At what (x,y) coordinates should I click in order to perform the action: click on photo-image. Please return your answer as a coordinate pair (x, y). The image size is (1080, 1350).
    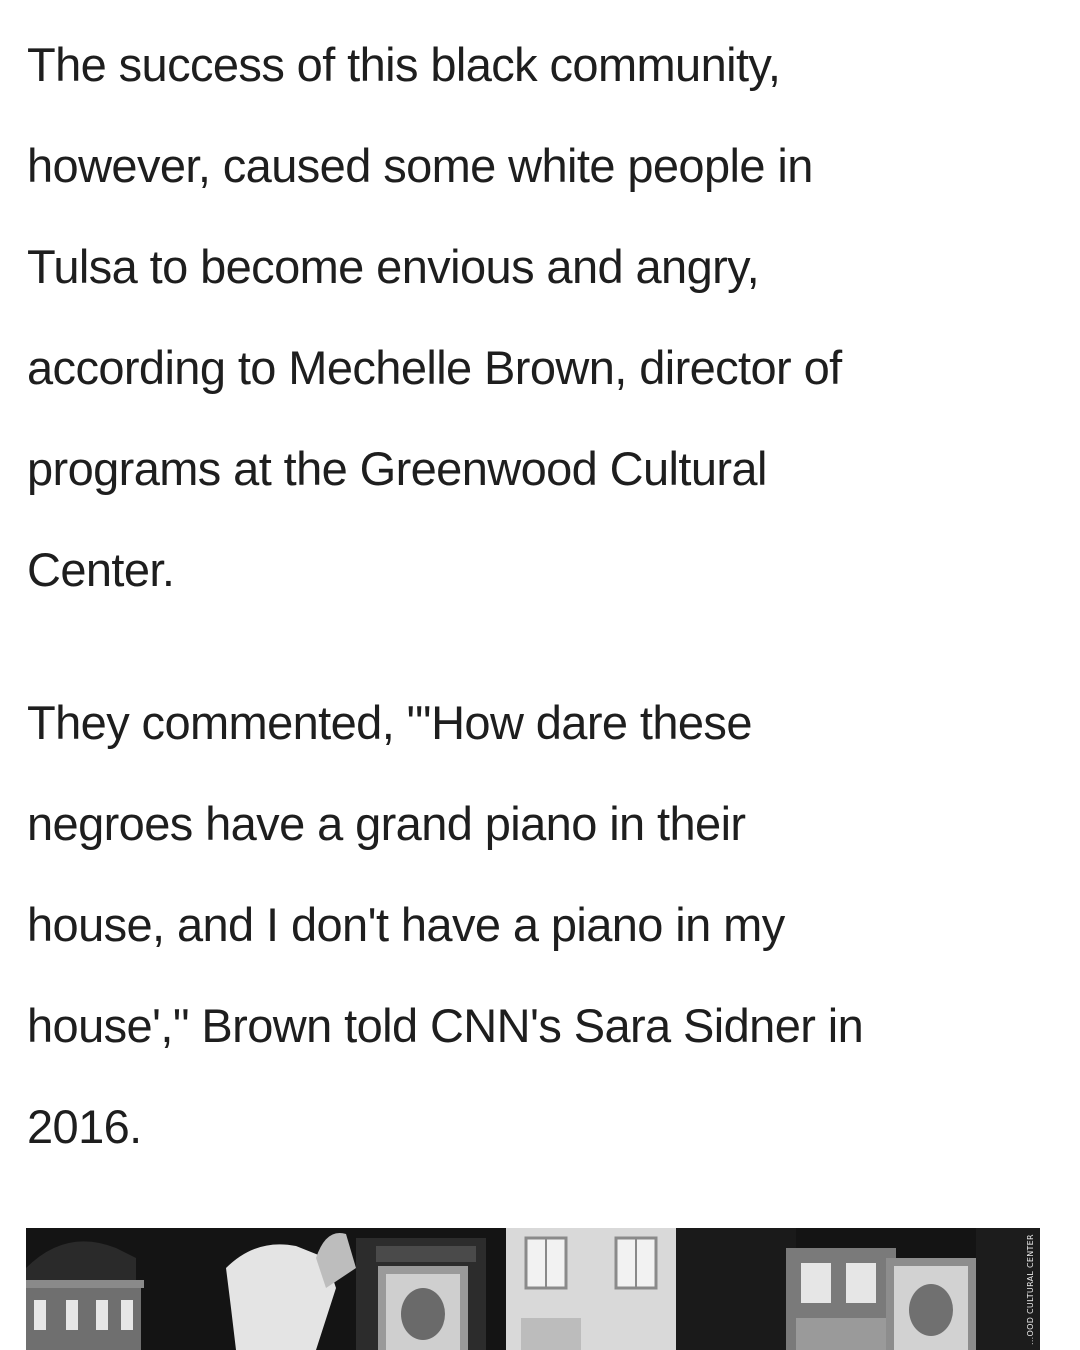
    Looking at the image, I should click on (533, 1289).